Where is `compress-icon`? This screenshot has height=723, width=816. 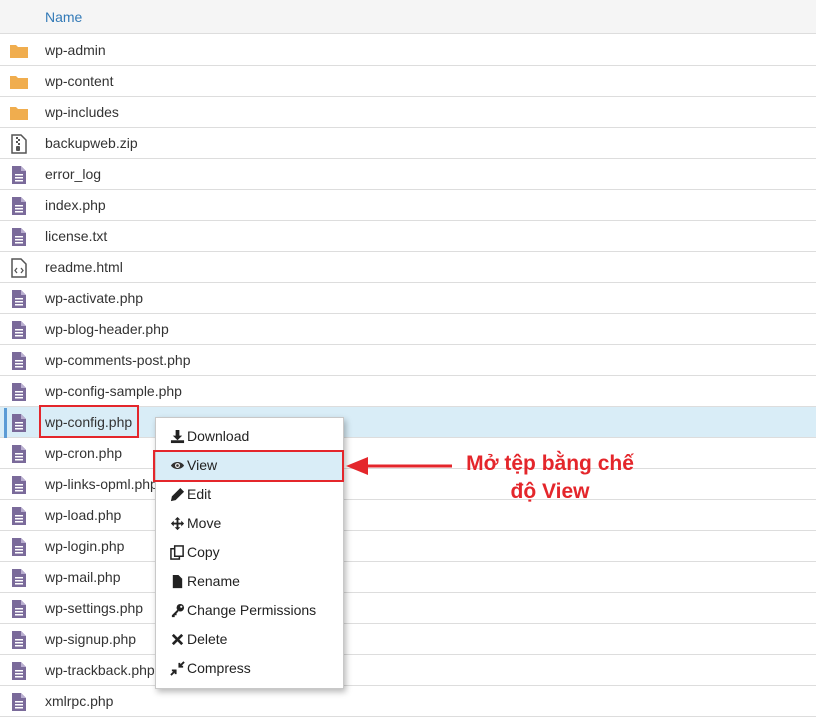
compress-icon is located at coordinates (177, 668).